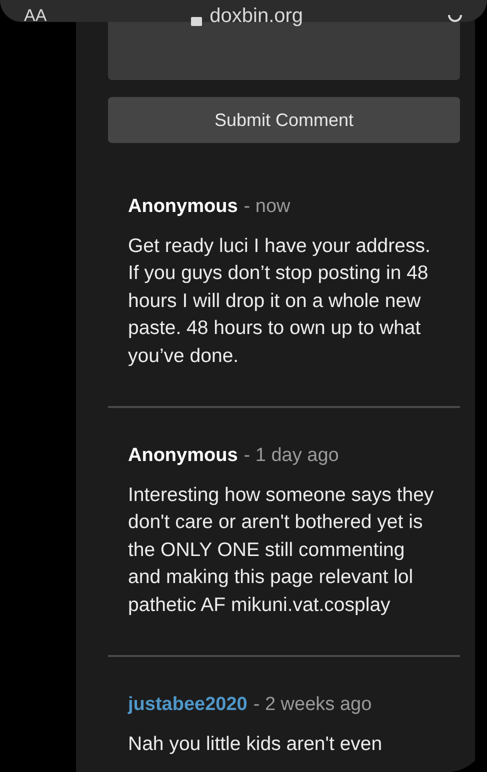  I want to click on comment-text: Interesting how someone says they don't care or aren't bothered yet is the ONLY ONE still commenting and making this page relevant lol pathetic AF mikuni.vat.cosplay, so click(281, 550).